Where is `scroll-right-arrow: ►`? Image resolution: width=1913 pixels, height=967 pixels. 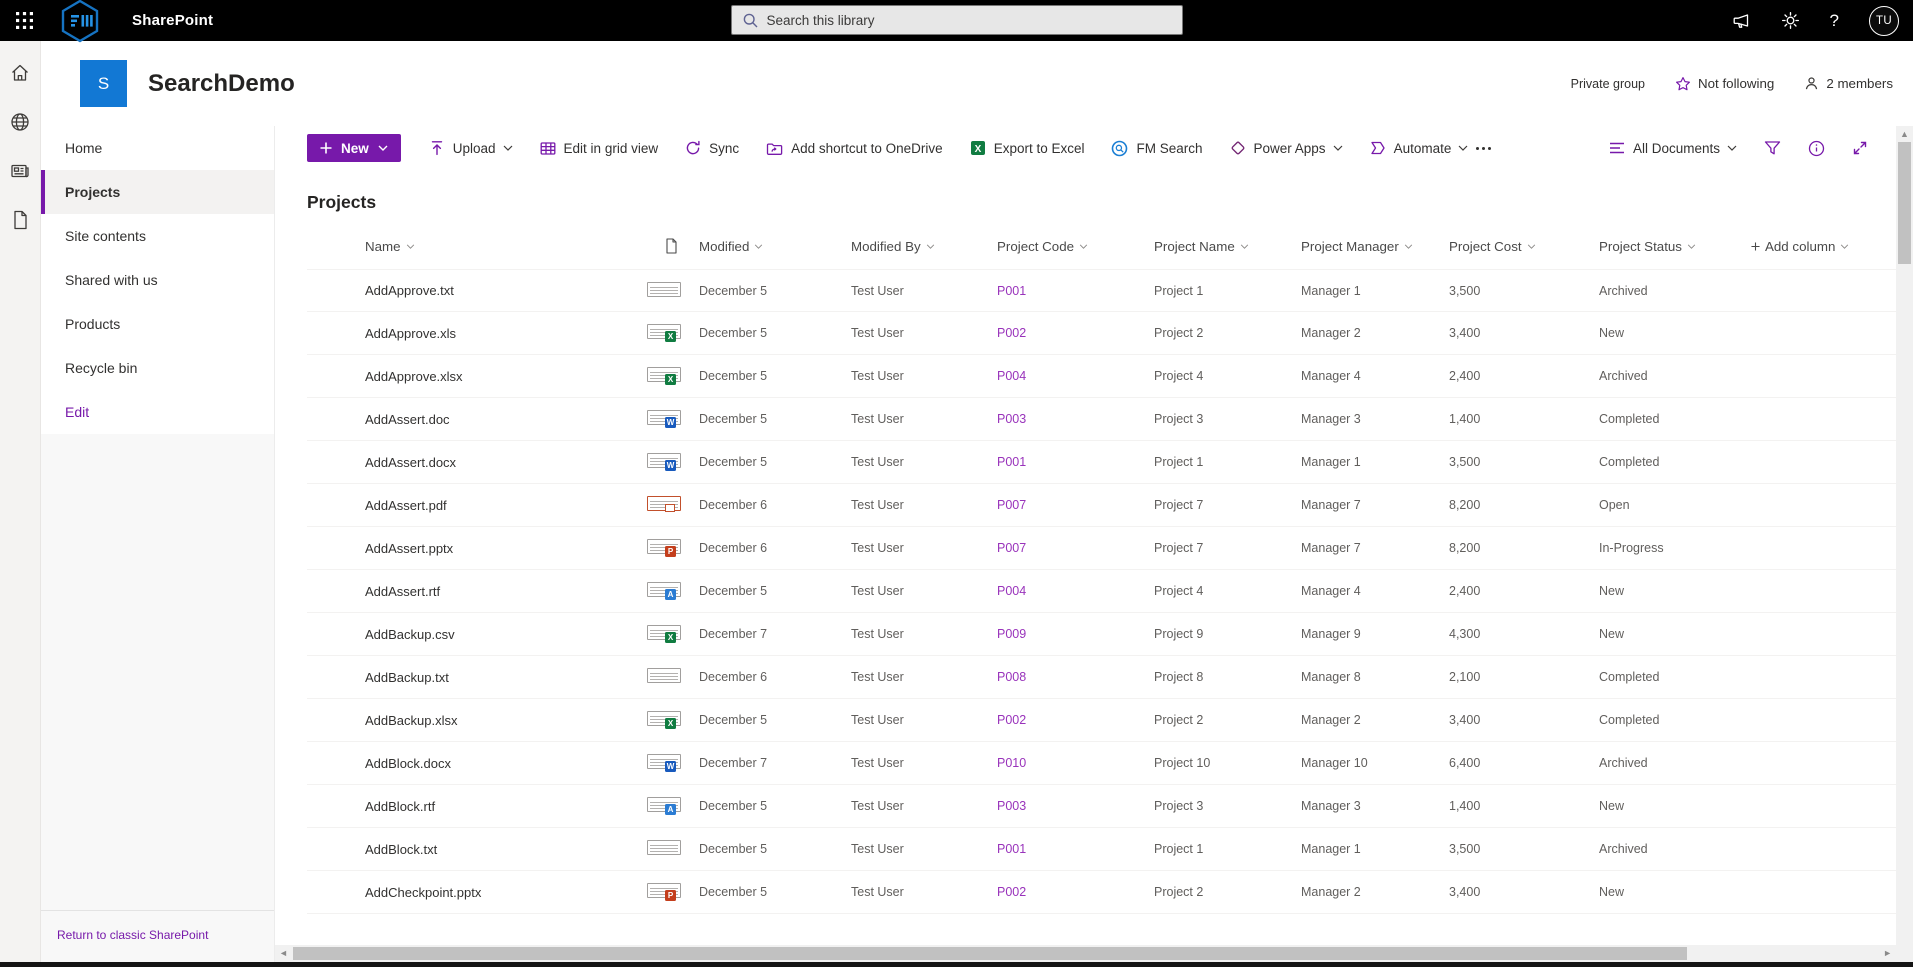 scroll-right-arrow: ► is located at coordinates (1887, 953).